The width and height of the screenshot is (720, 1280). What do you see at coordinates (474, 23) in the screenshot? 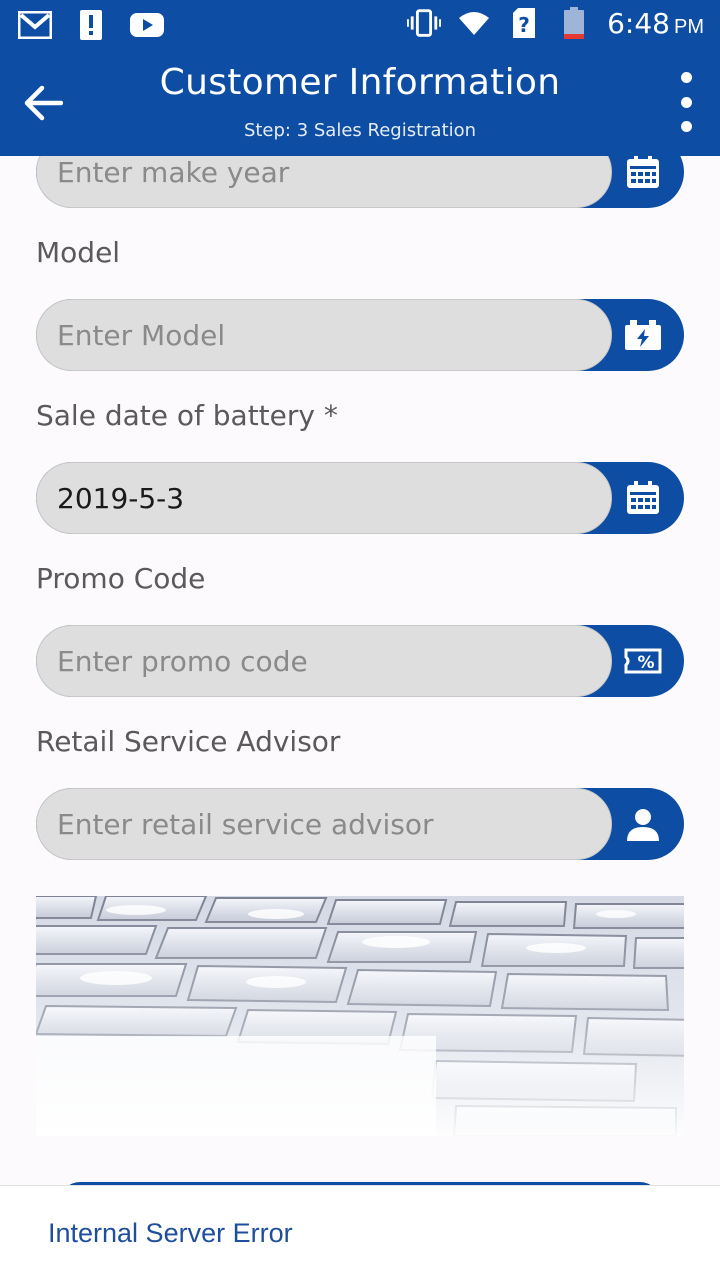
I see `wifi-icon` at bounding box center [474, 23].